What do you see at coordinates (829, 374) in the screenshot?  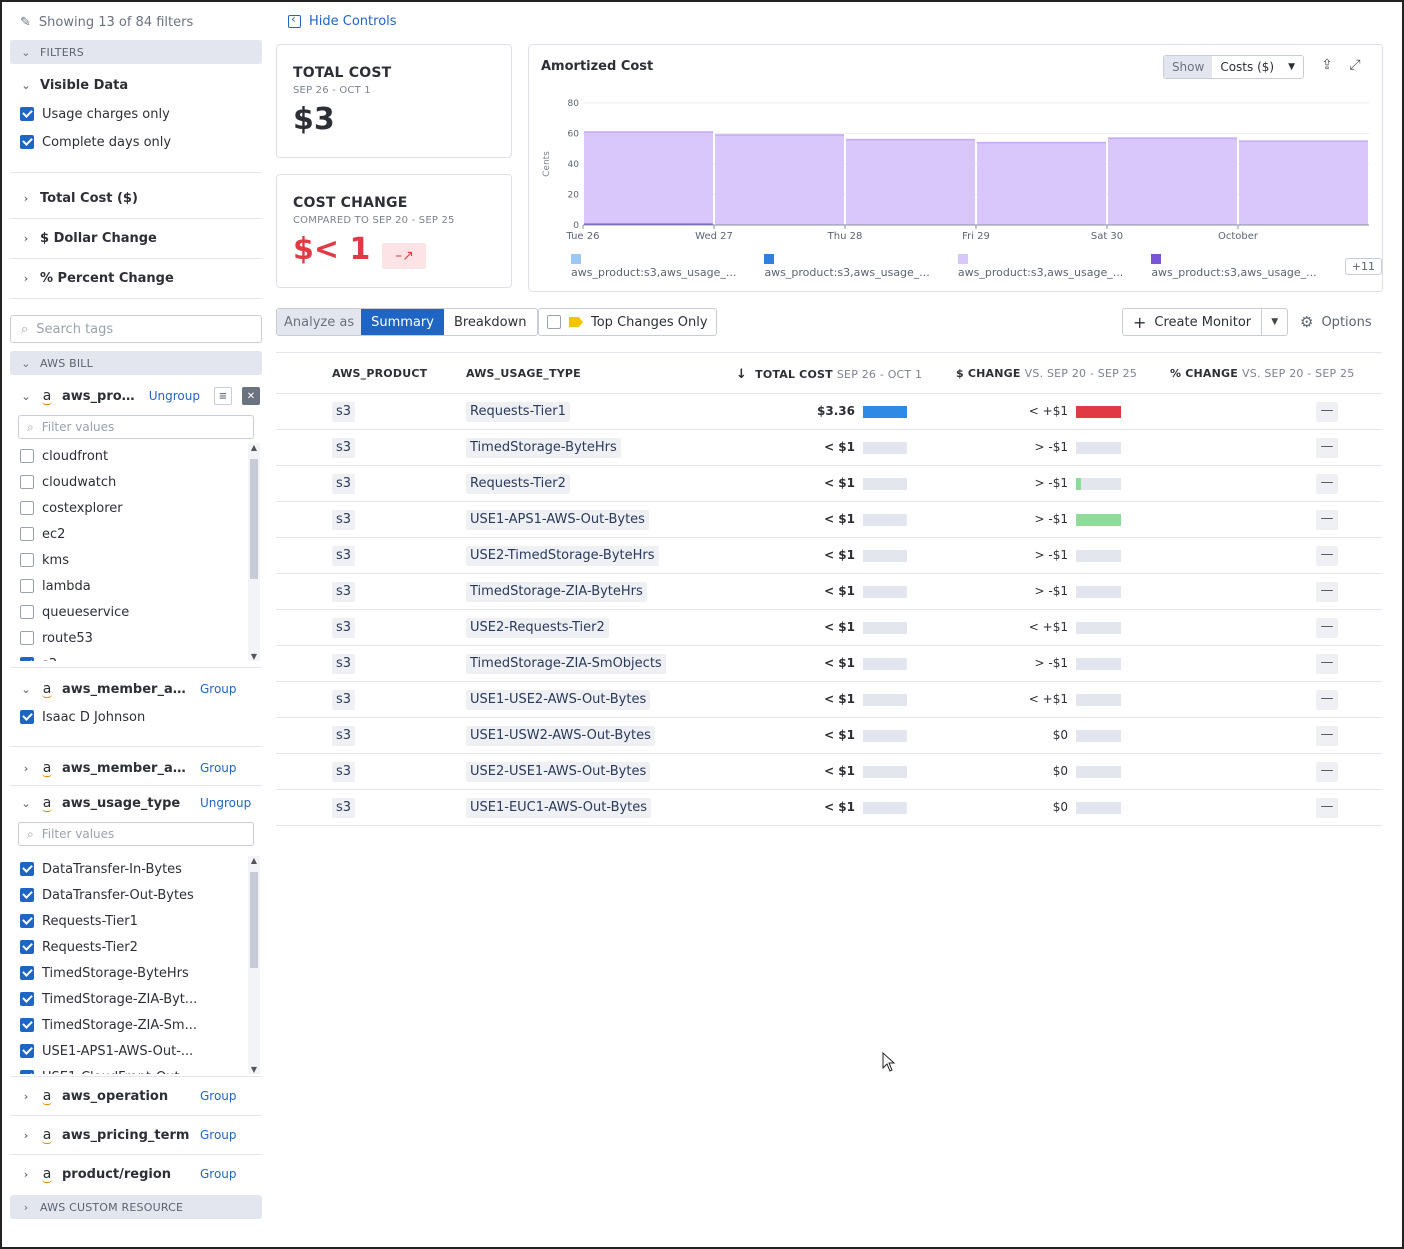 I see `col-total-cost: ↓ TOTAL COST SEP 26 - OCT 1` at bounding box center [829, 374].